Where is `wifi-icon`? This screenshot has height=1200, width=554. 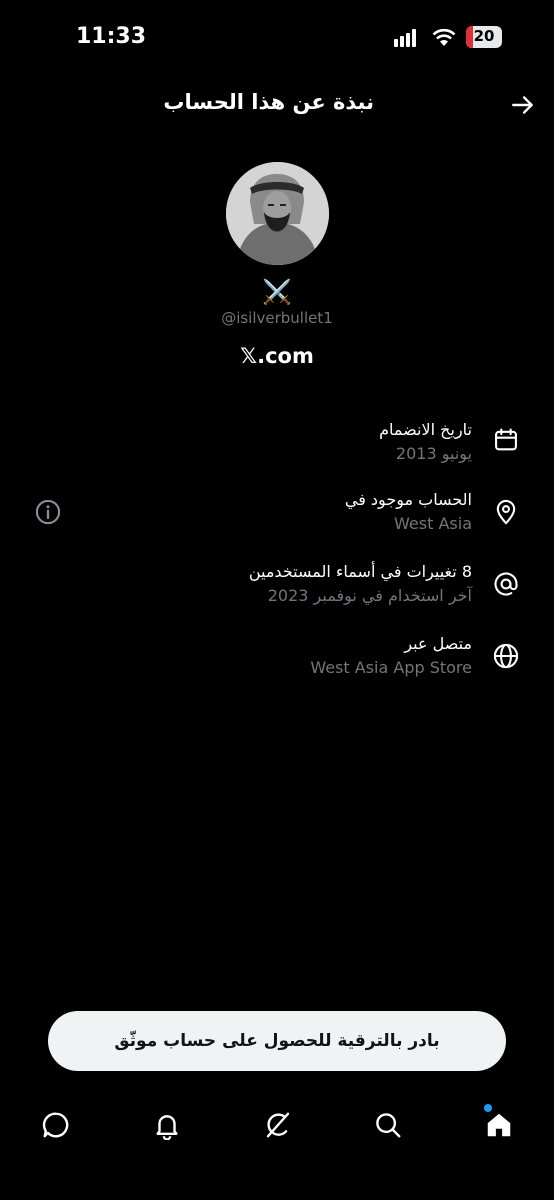 wifi-icon is located at coordinates (444, 37).